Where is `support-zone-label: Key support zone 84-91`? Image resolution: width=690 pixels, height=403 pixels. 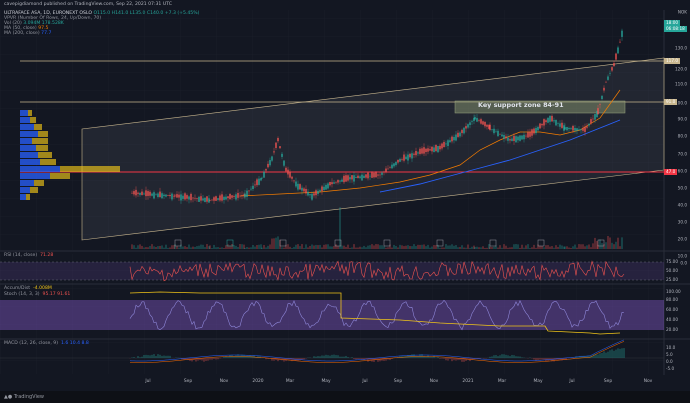
support-zone-label: Key support zone 84-91 is located at coordinates (521, 105).